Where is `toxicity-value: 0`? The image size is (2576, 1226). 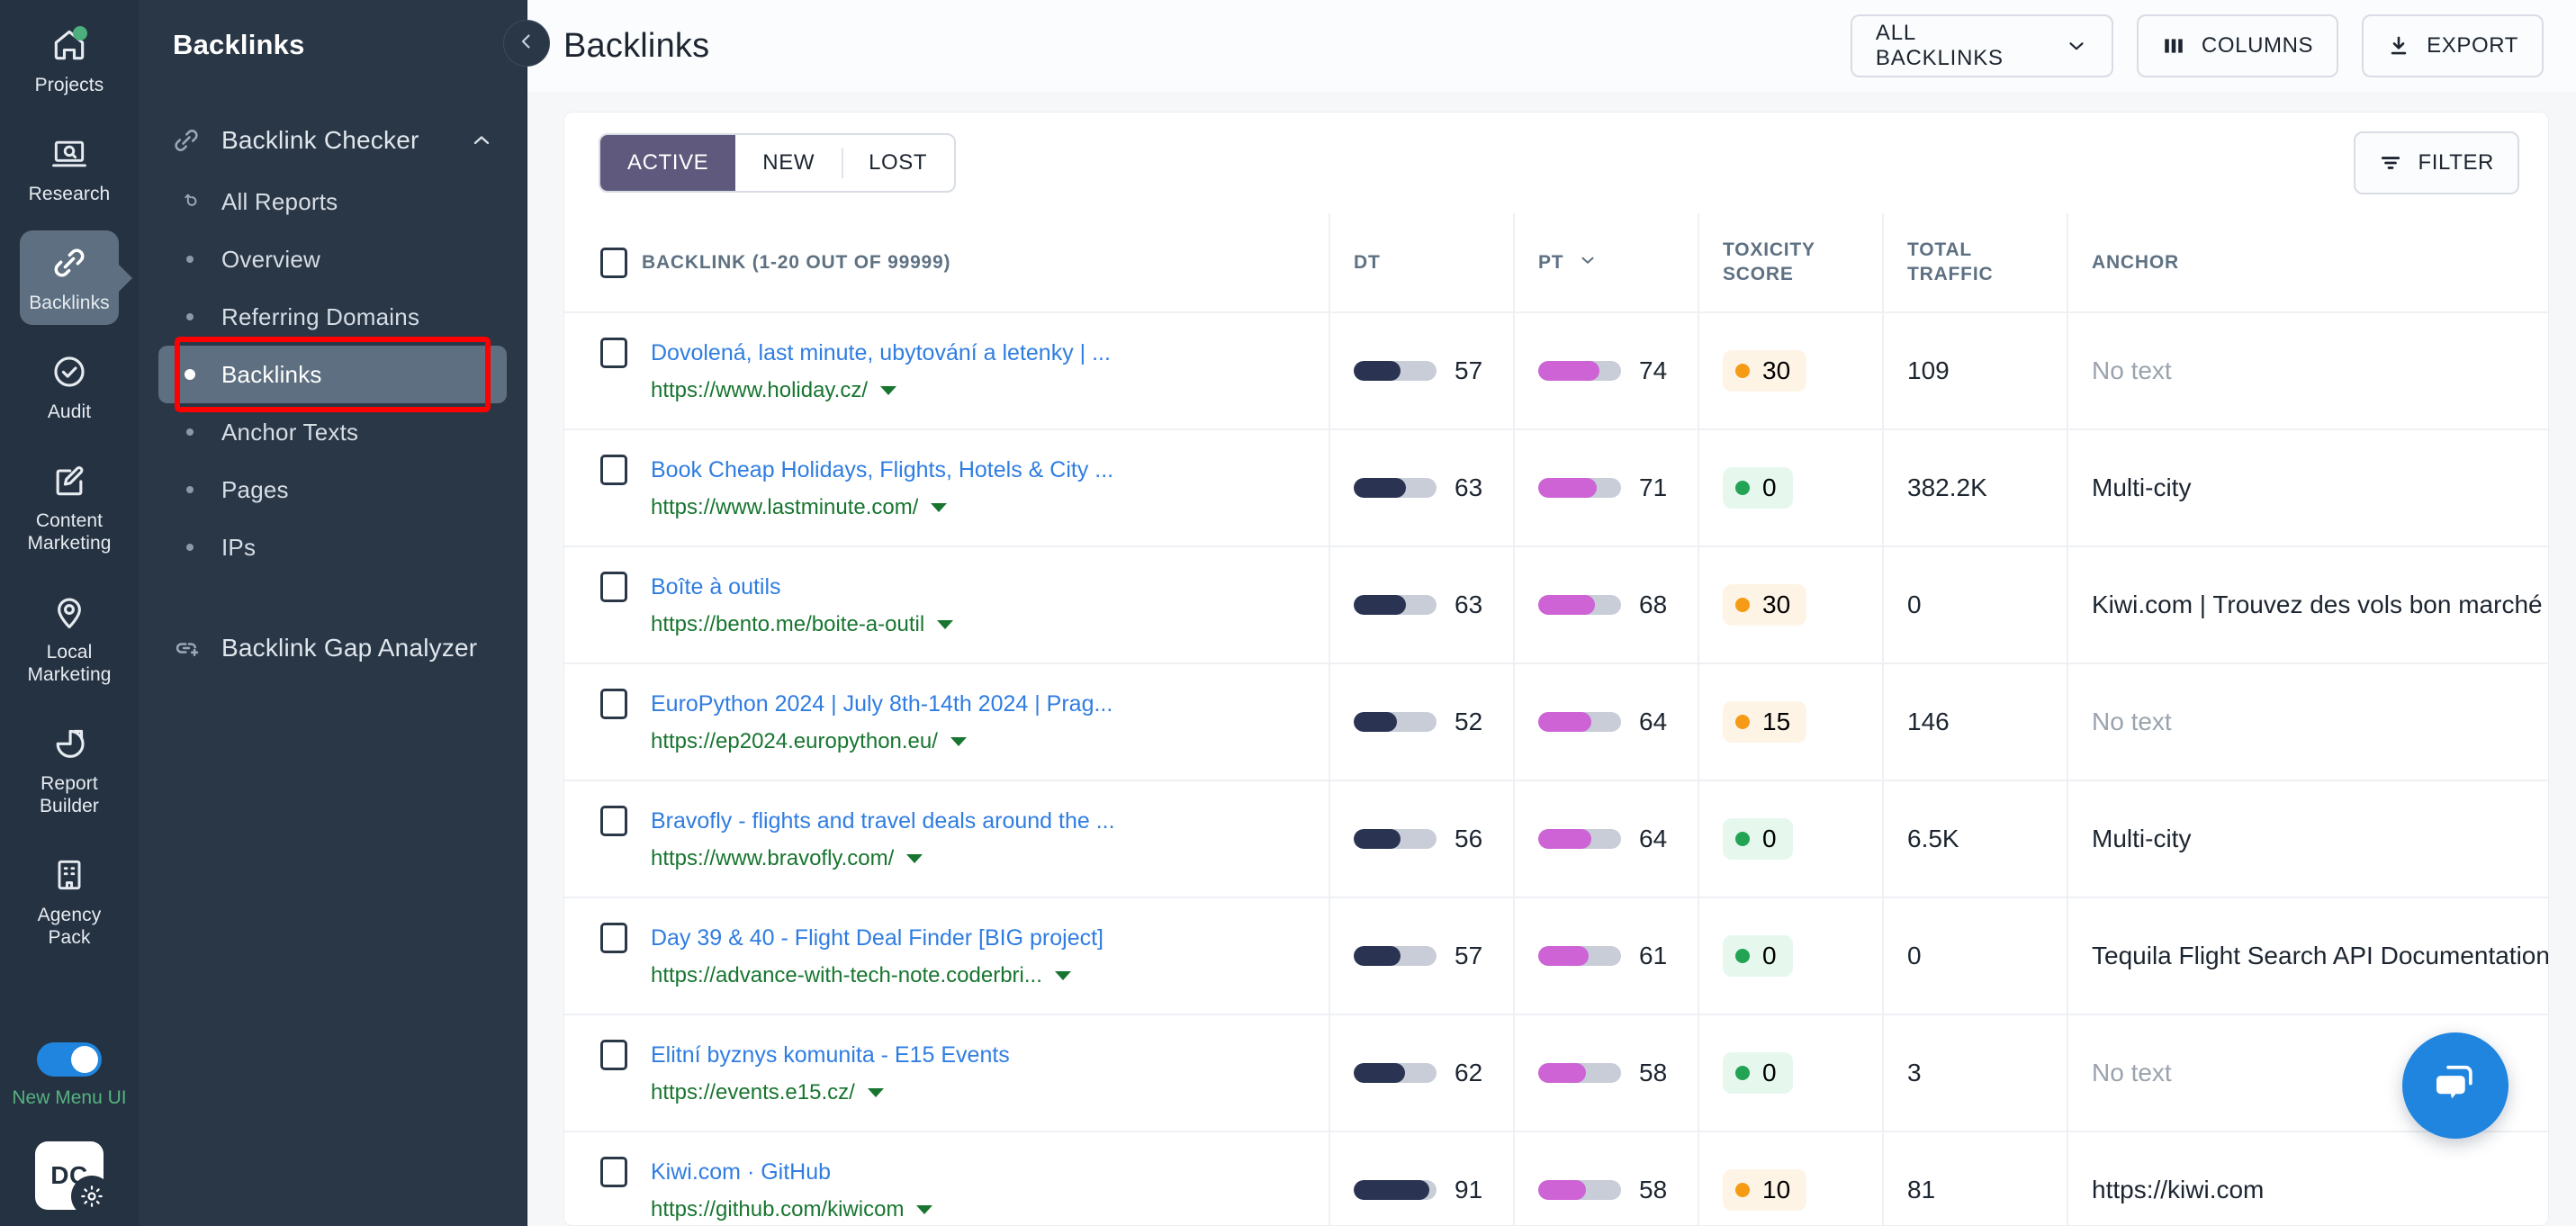 toxicity-value: 0 is located at coordinates (1769, 956).